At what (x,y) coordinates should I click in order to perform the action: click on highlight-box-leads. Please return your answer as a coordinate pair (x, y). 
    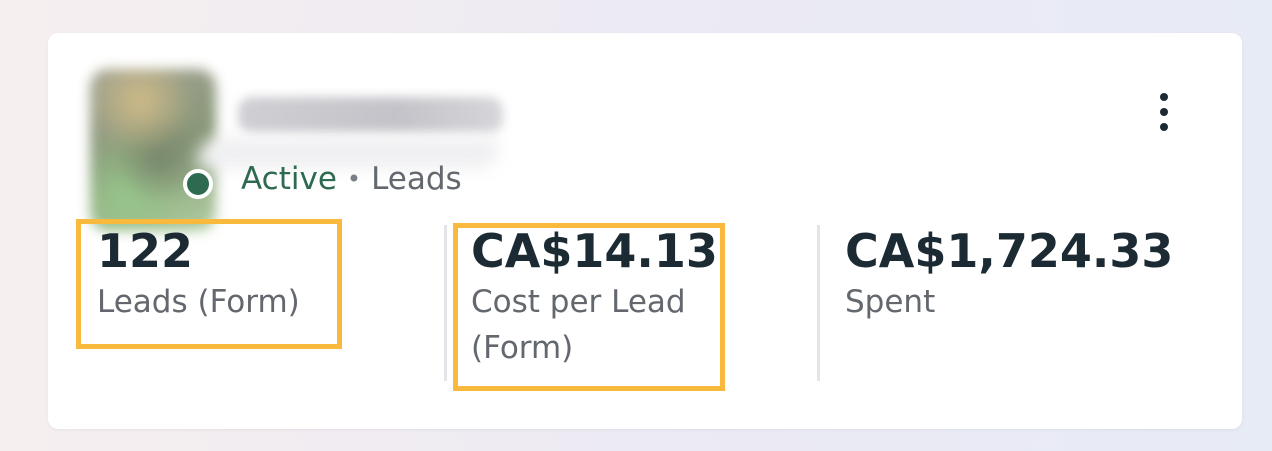
    Looking at the image, I should click on (209, 284).